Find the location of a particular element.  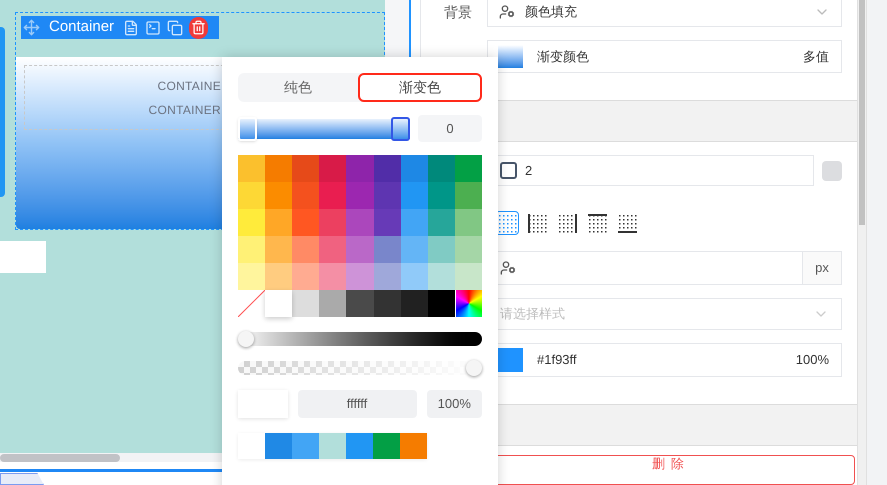

alpha-slider is located at coordinates (360, 368).